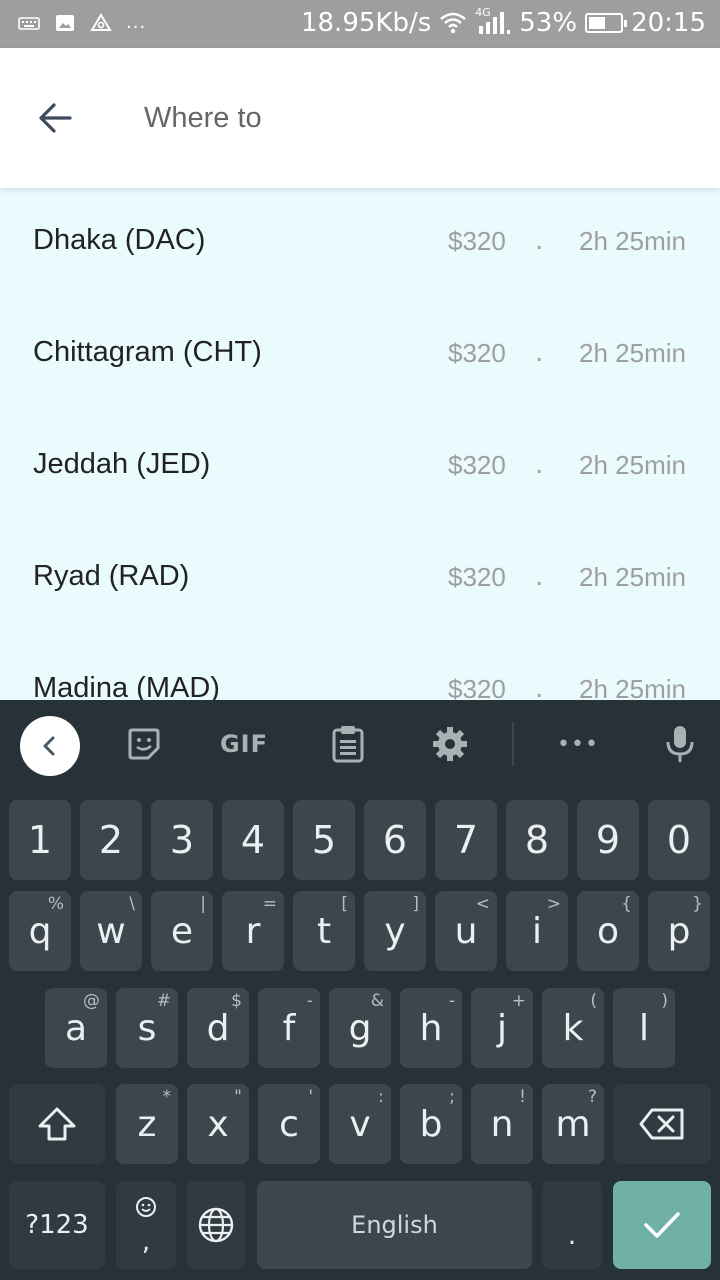 This screenshot has width=720, height=1280. Describe the element at coordinates (573, 1028) in the screenshot. I see `key-k: k(` at that location.